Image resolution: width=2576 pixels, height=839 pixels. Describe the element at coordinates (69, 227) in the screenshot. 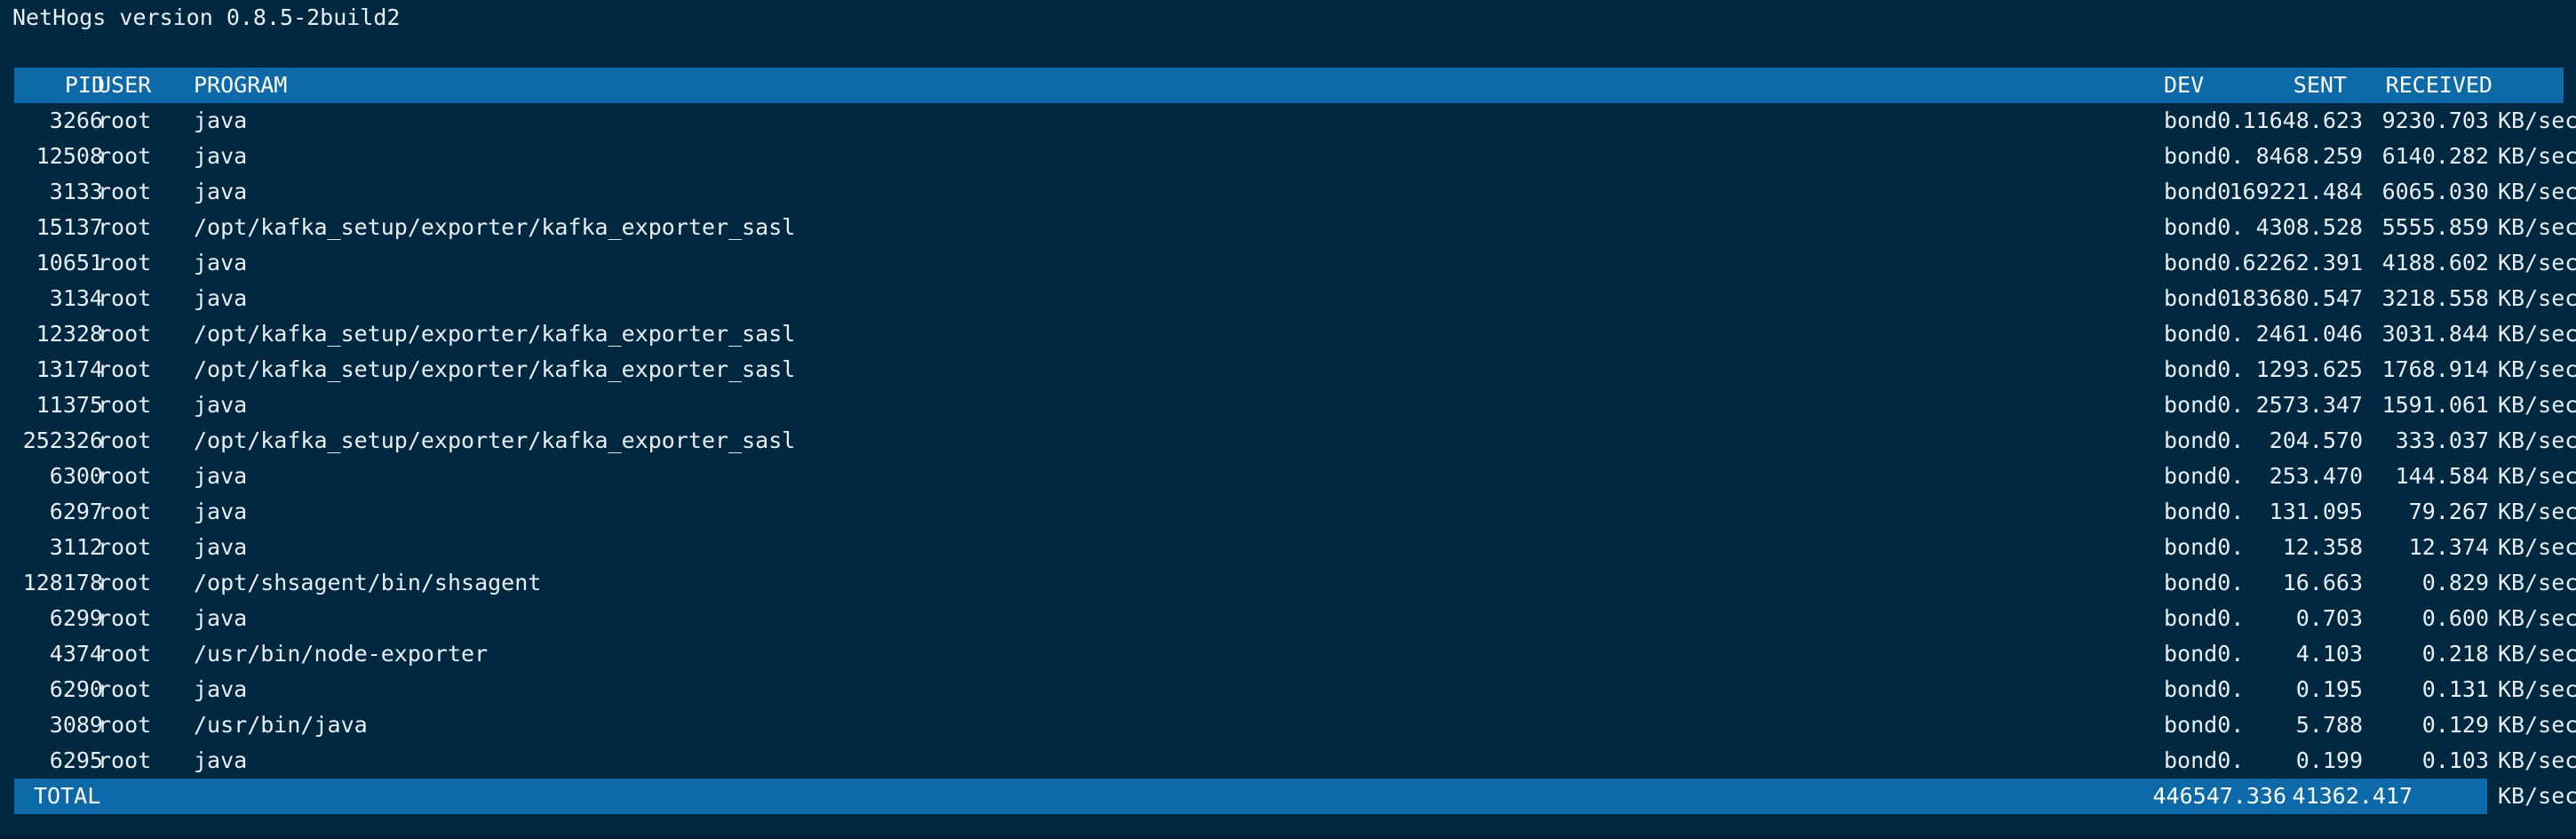

I see `cell-pid: 15137` at that location.